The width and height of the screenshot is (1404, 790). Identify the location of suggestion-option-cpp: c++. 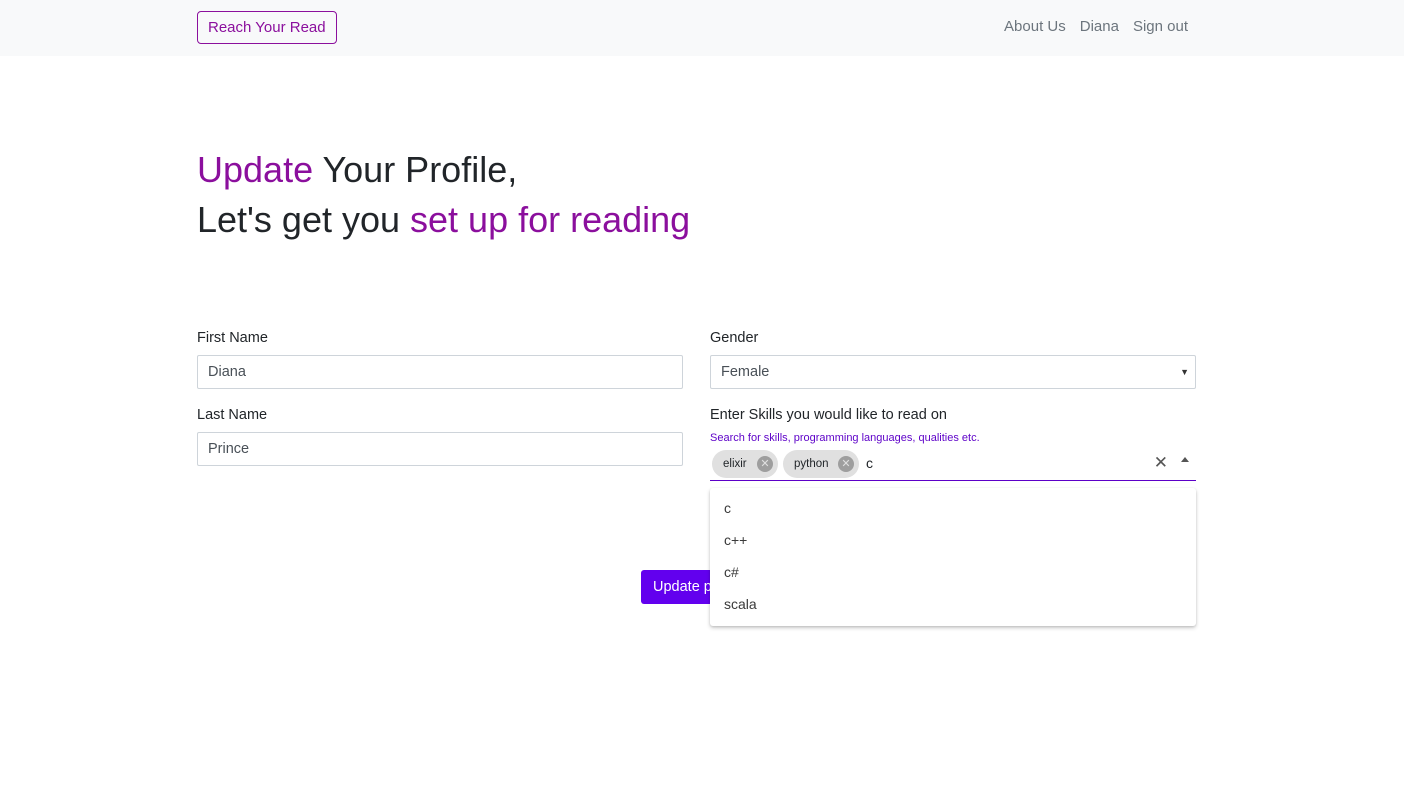
(735, 540).